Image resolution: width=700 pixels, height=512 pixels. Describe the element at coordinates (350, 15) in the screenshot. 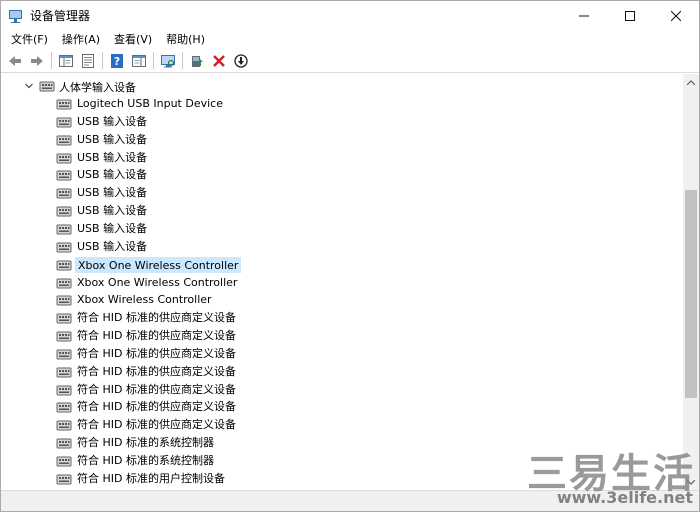

I see `title-bar: 设备管理器` at that location.